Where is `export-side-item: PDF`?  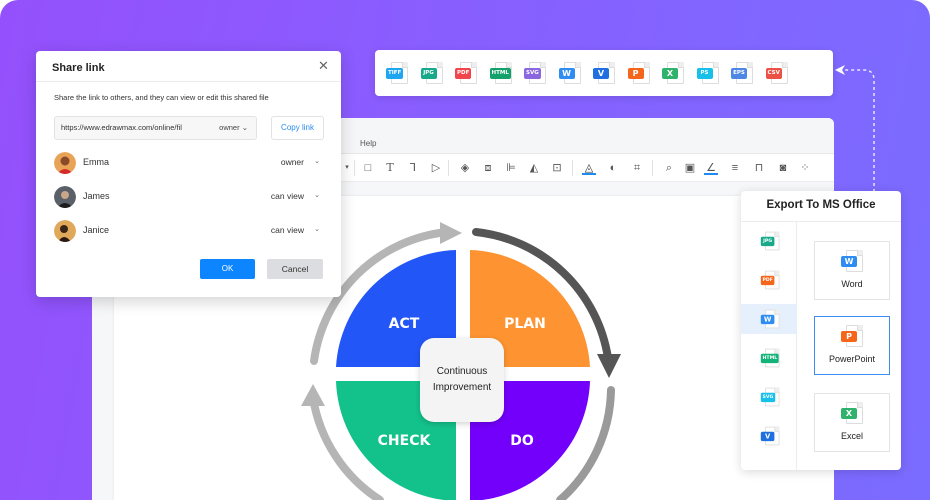
export-side-item: PDF is located at coordinates (769, 280).